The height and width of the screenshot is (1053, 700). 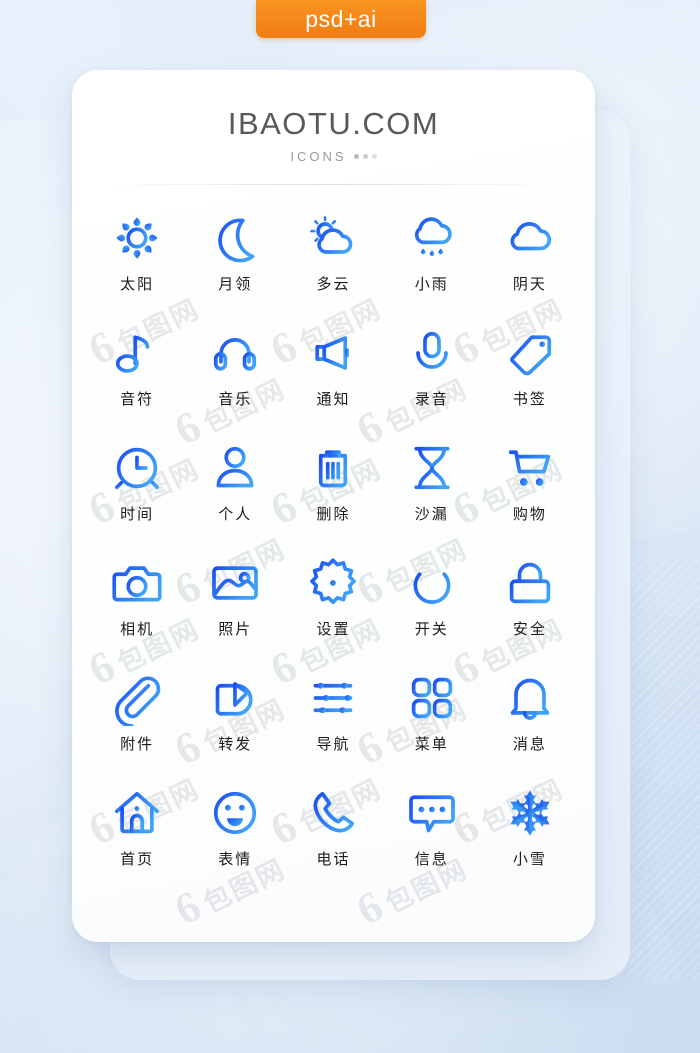 I want to click on subtitle-row: ICONS, so click(x=333, y=156).